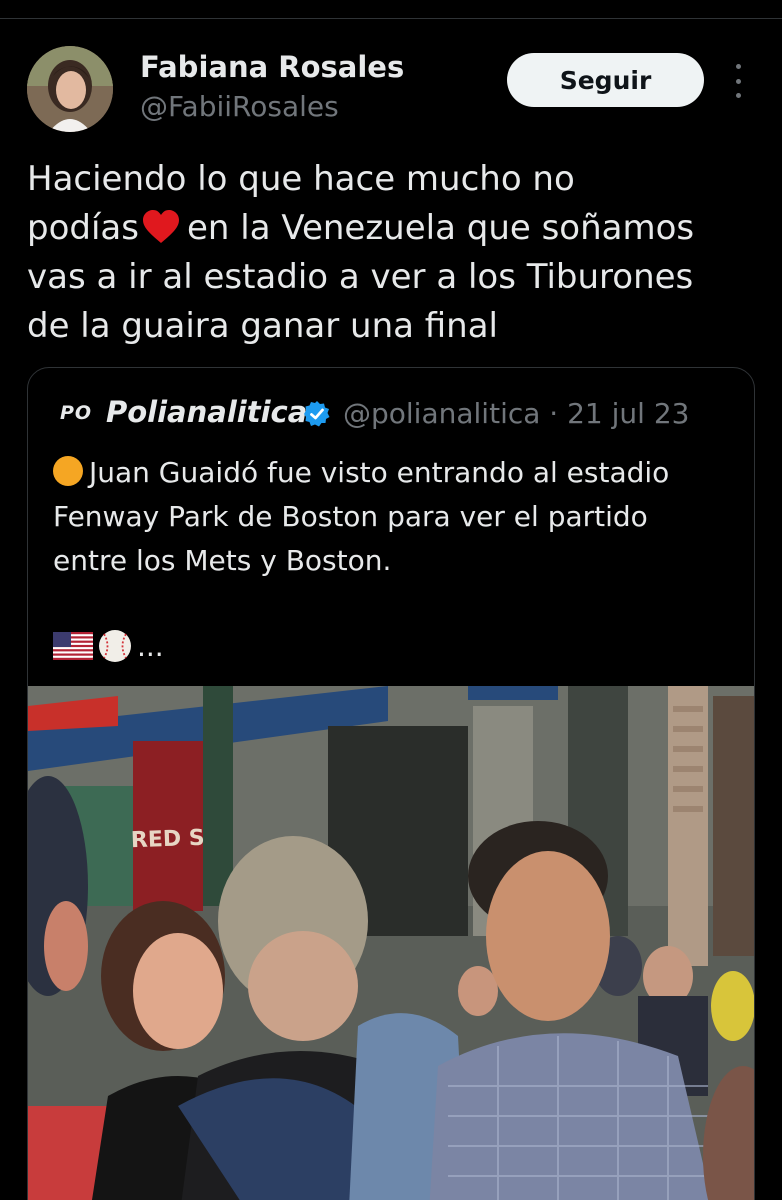  I want to click on author-avatar, so click(70, 89).